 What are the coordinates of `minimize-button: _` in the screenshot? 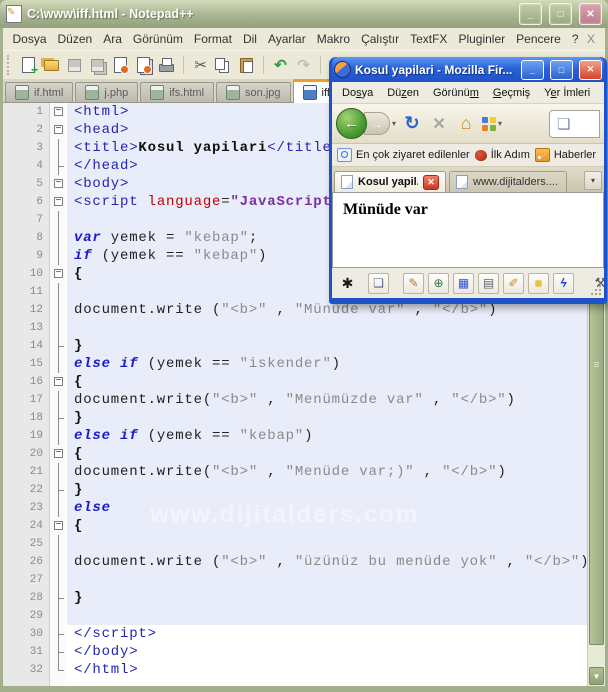 It's located at (530, 14).